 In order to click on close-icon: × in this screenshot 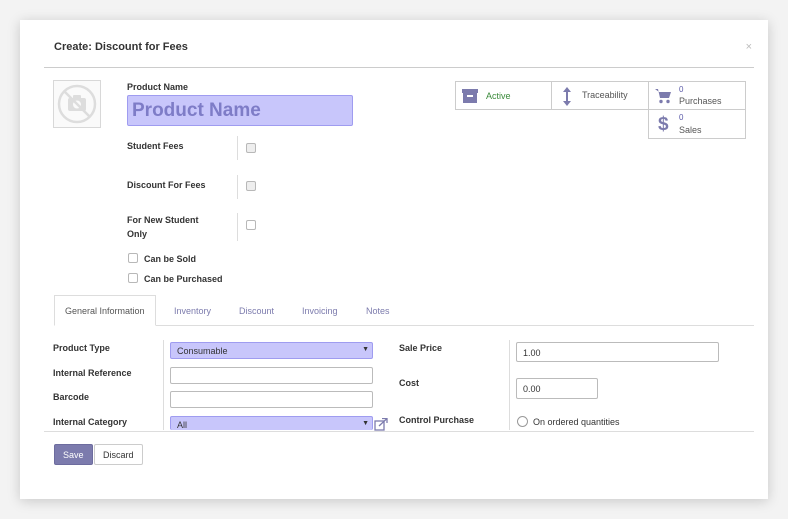, I will do `click(749, 47)`.